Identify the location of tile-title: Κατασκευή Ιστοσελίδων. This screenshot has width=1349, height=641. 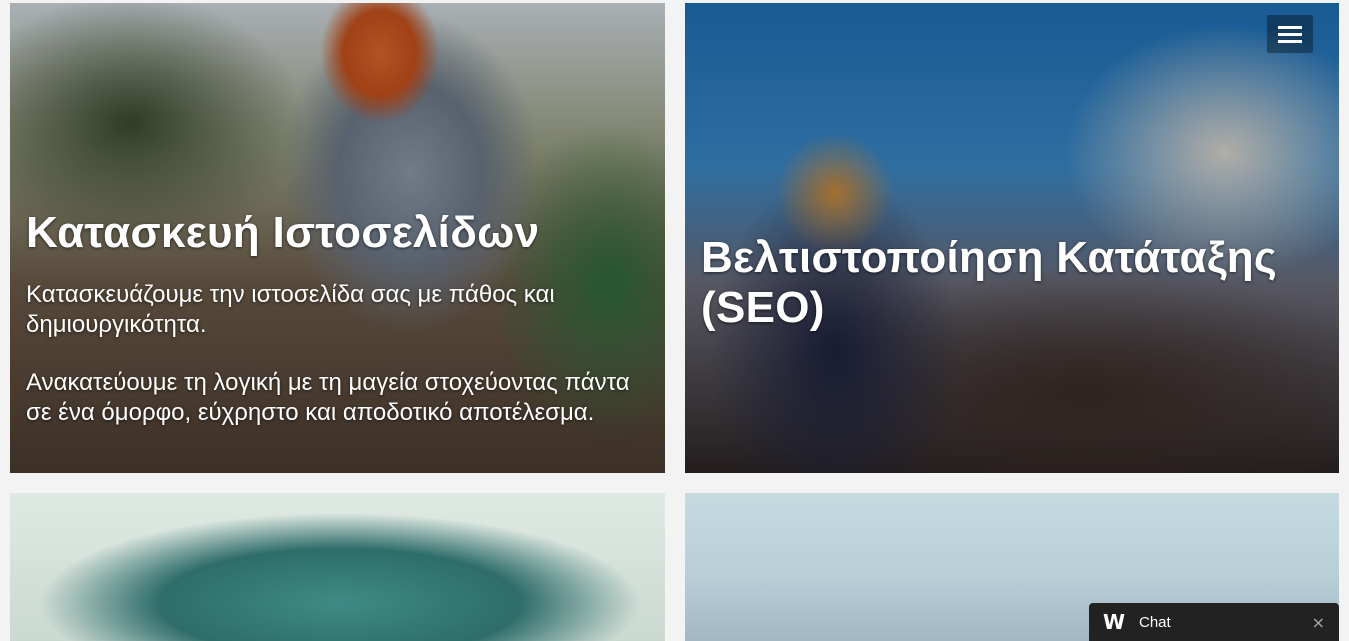
(283, 232).